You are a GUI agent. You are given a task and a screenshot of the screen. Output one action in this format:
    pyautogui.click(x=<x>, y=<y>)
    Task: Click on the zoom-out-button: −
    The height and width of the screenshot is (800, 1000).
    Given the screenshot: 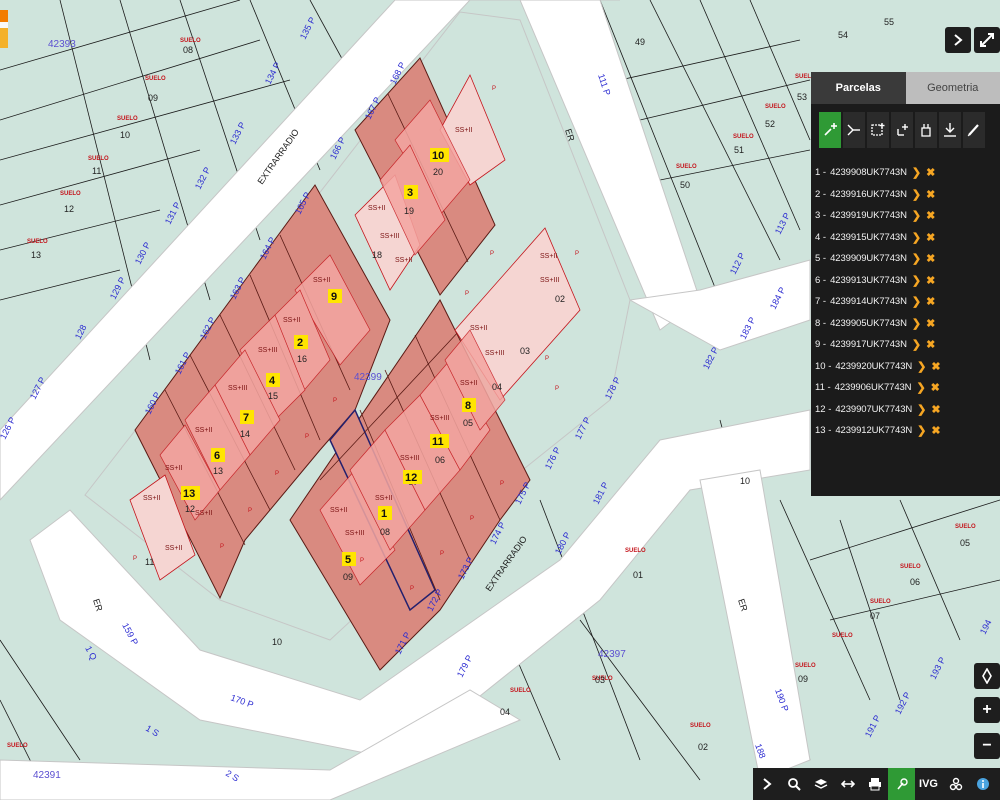 What is the action you would take?
    pyautogui.click(x=987, y=746)
    